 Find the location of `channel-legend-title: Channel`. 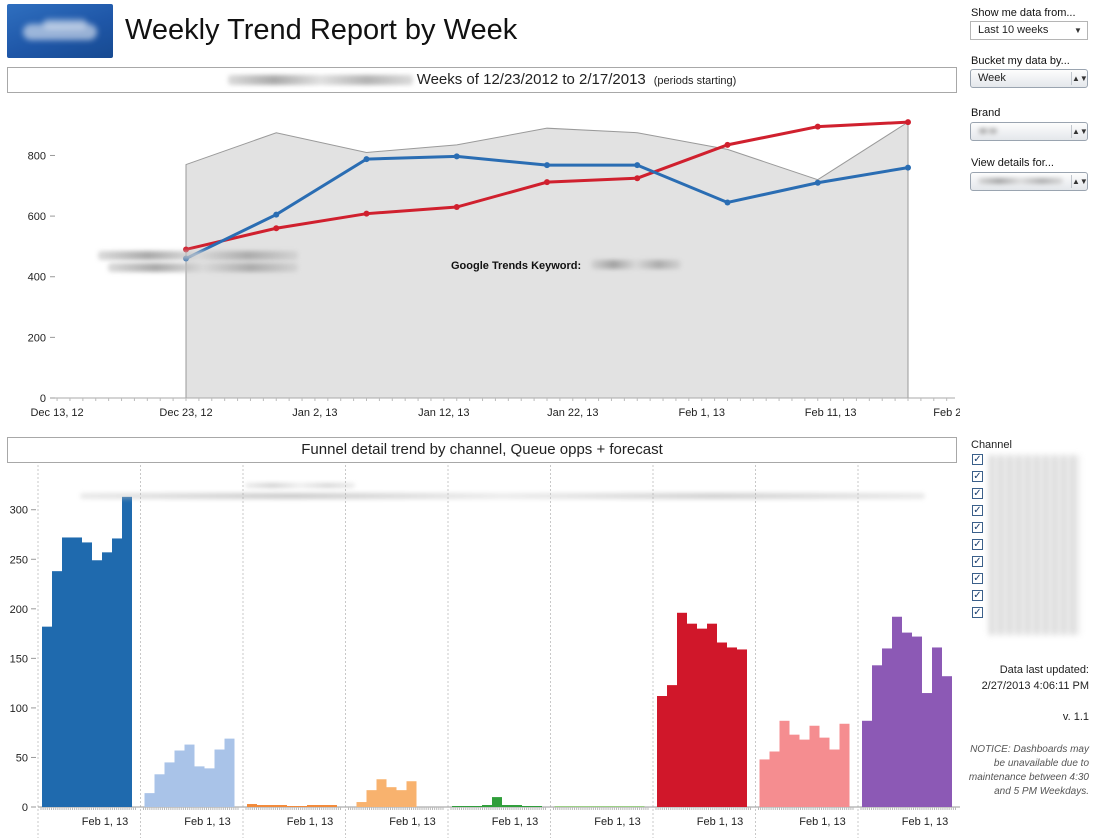

channel-legend-title: Channel is located at coordinates (991, 445).